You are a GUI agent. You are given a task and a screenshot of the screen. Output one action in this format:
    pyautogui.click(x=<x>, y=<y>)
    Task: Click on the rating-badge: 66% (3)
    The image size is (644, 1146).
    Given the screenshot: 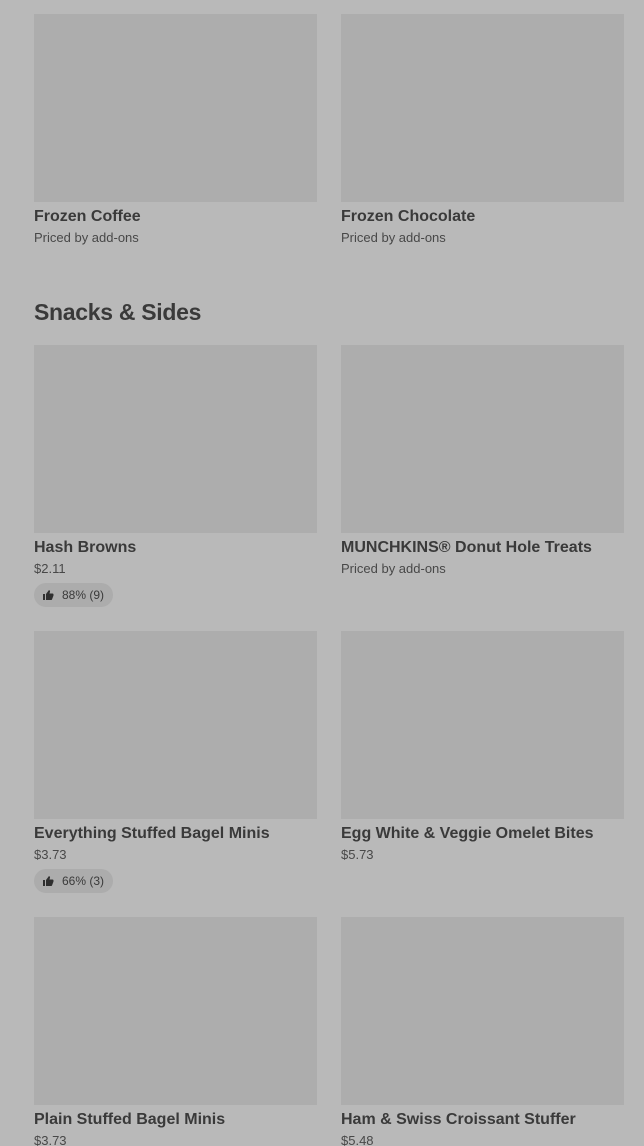 What is the action you would take?
    pyautogui.click(x=74, y=881)
    